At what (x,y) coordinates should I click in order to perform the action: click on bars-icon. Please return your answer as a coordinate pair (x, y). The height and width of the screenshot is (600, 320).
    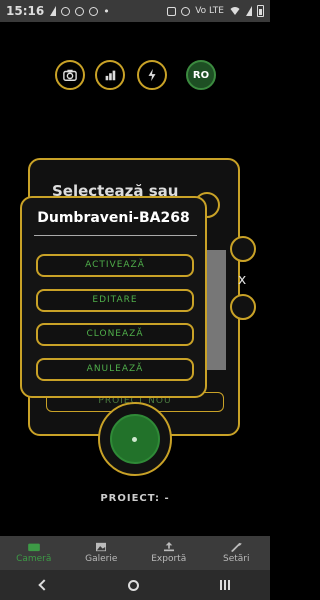
    Looking at the image, I should click on (110, 75).